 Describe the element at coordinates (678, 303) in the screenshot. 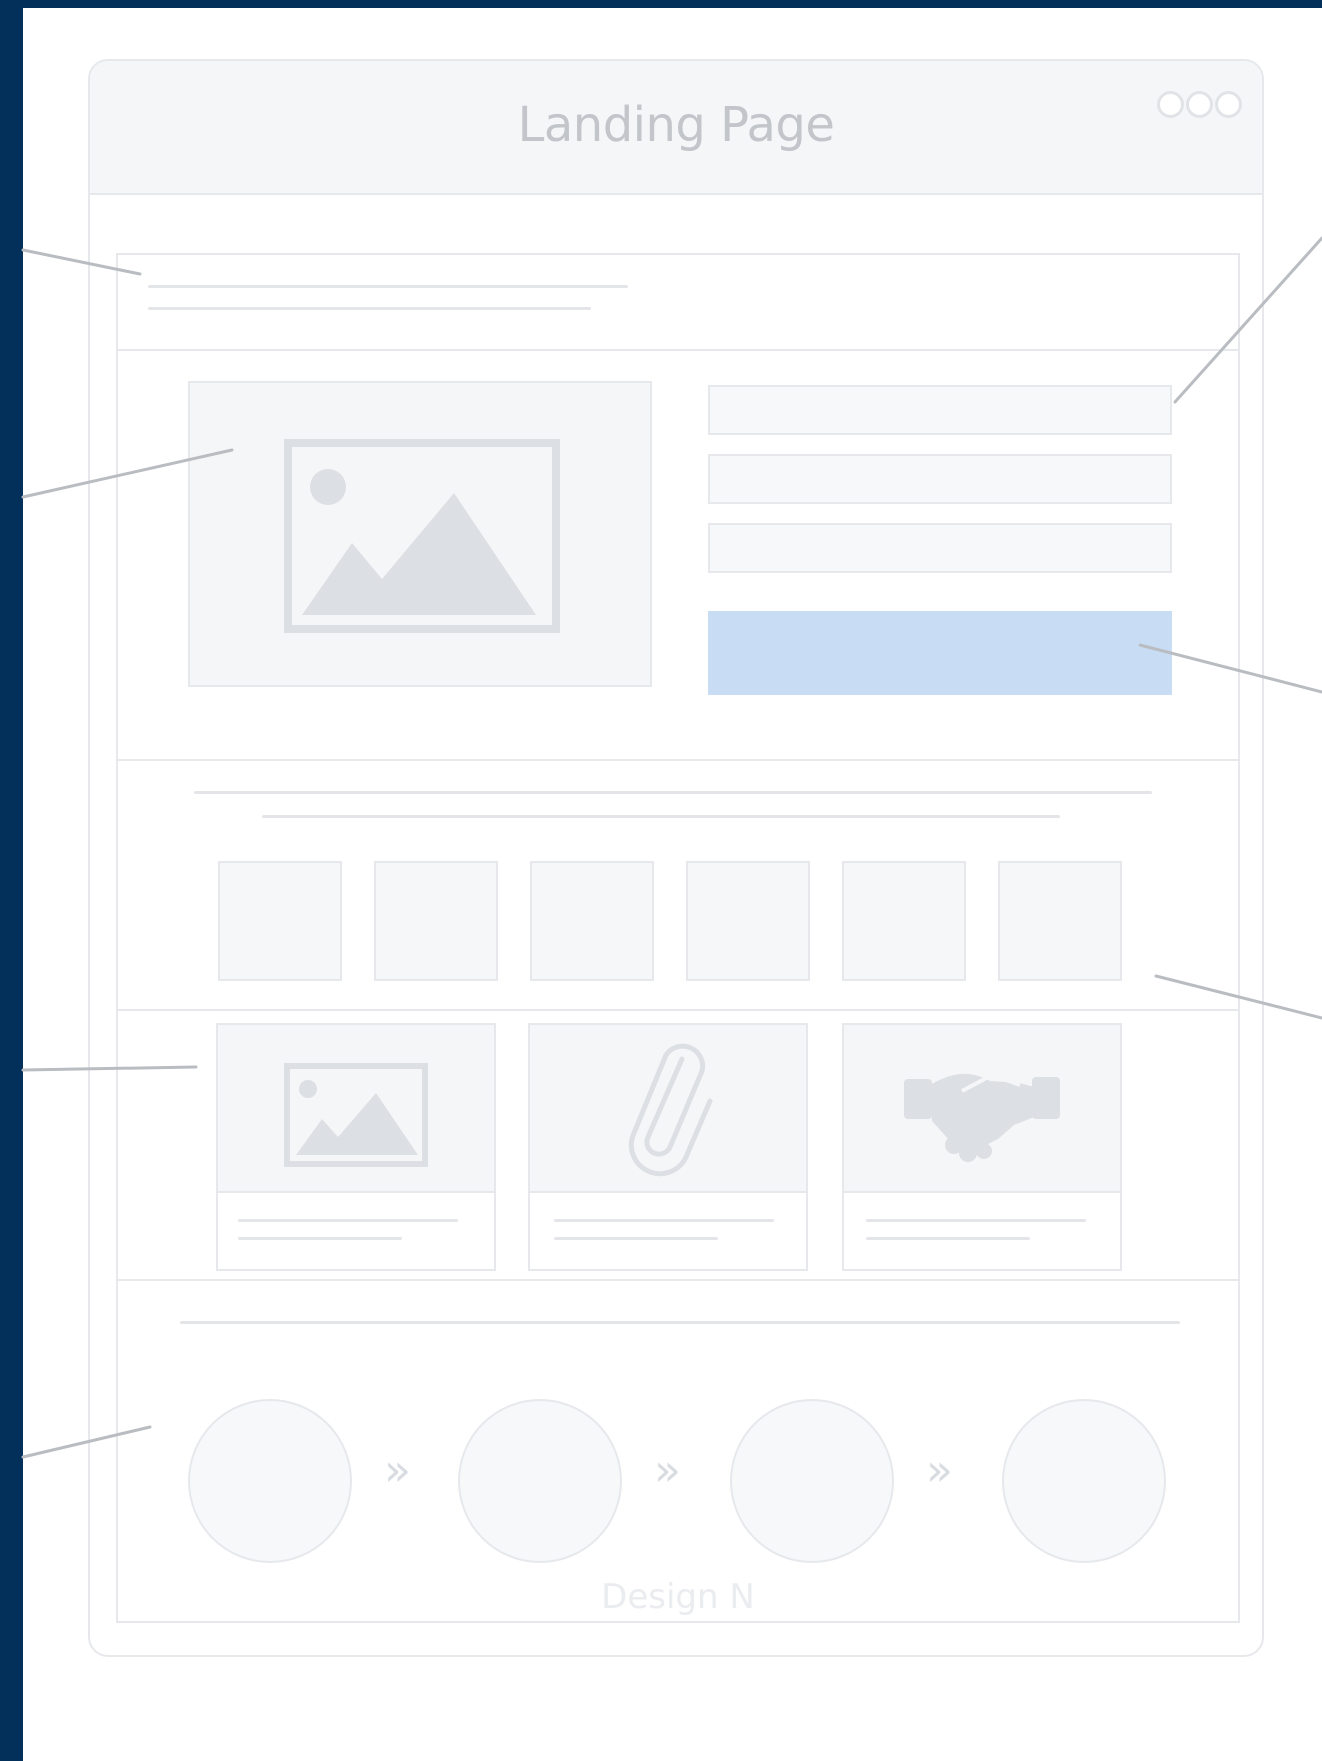

I see `header-section` at that location.